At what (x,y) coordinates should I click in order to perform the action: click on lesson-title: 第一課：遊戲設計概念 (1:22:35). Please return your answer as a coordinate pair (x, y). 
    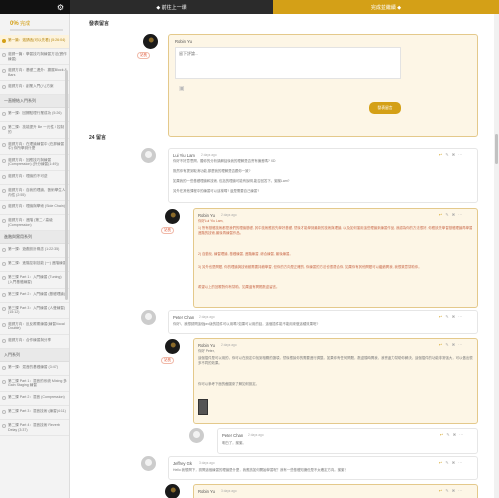
    Looking at the image, I should click on (34, 249).